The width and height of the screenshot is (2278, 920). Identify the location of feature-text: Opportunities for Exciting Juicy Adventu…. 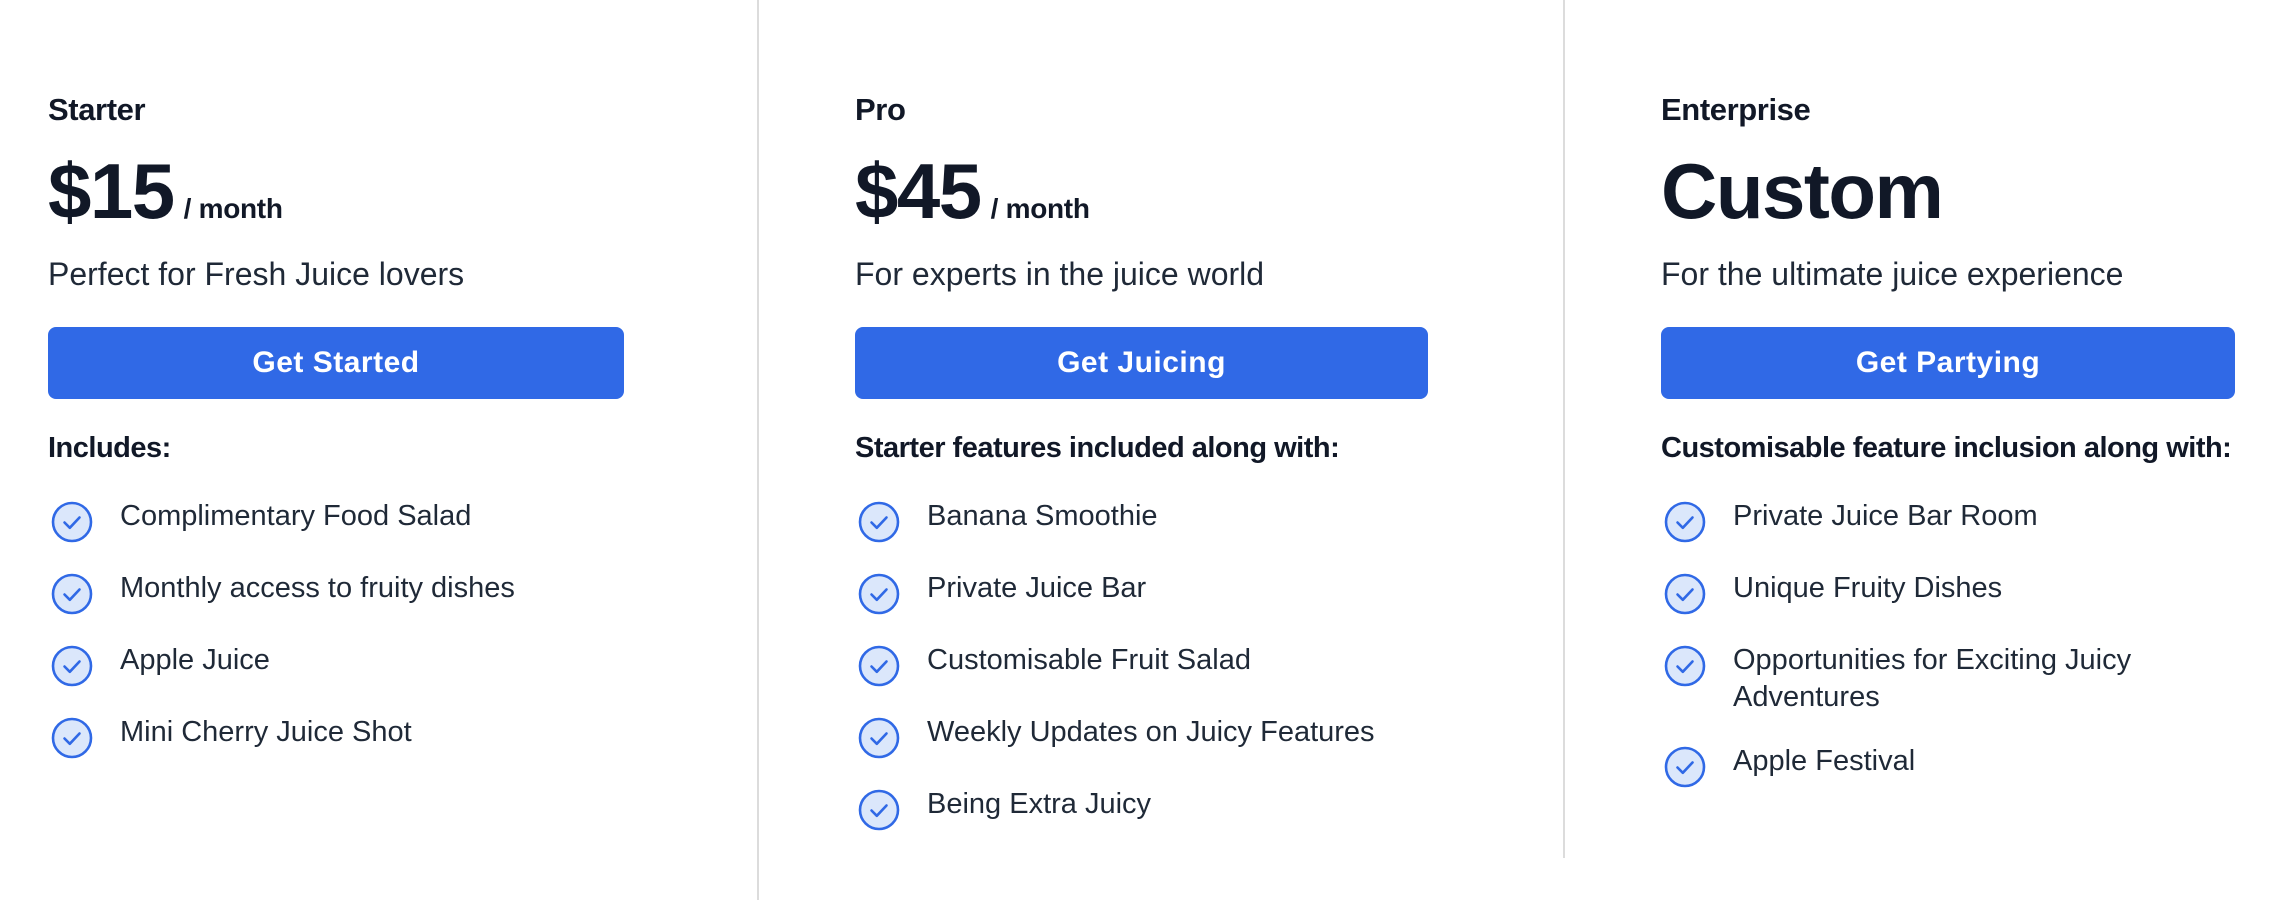
(1932, 678).